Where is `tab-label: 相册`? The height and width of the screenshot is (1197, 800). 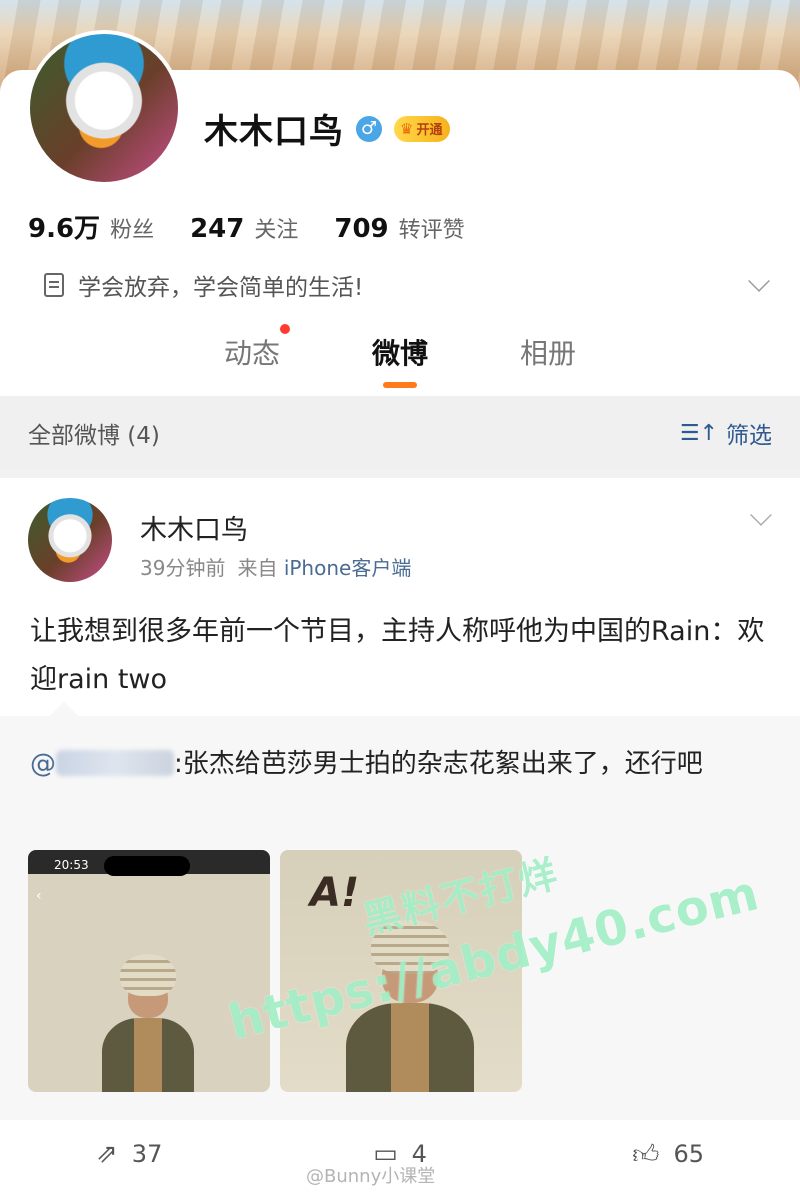 tab-label: 相册 is located at coordinates (548, 353).